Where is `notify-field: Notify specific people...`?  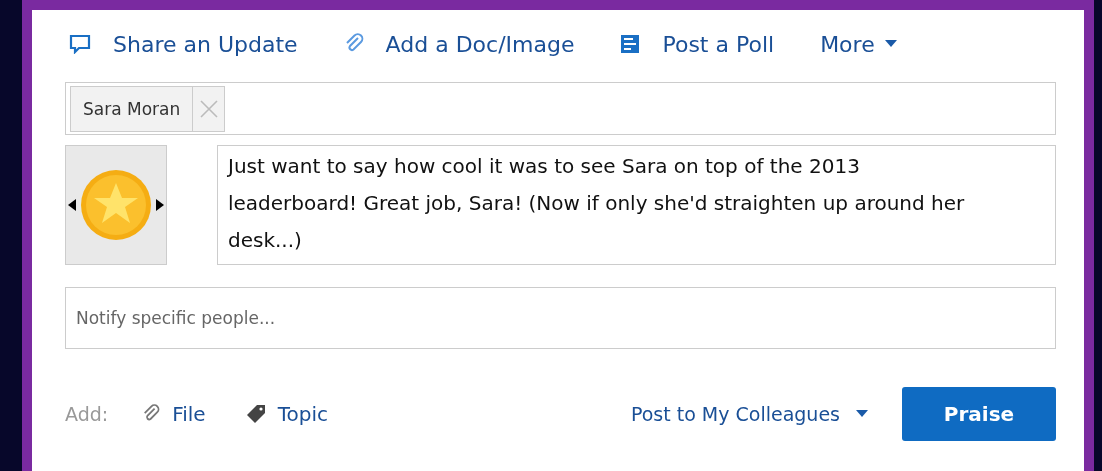 notify-field: Notify specific people... is located at coordinates (560, 318).